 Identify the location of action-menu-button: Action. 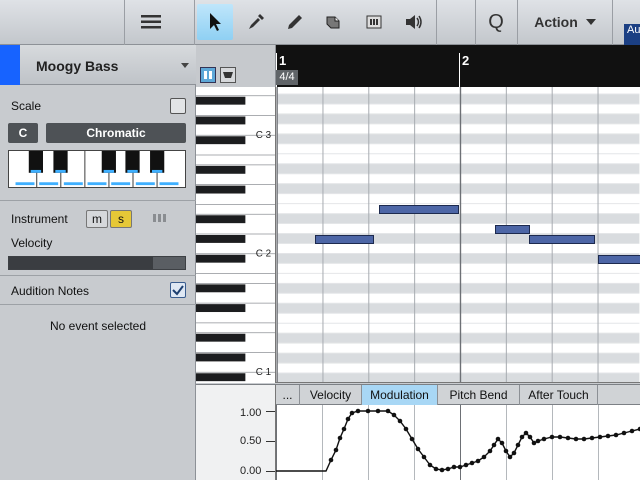
(565, 22).